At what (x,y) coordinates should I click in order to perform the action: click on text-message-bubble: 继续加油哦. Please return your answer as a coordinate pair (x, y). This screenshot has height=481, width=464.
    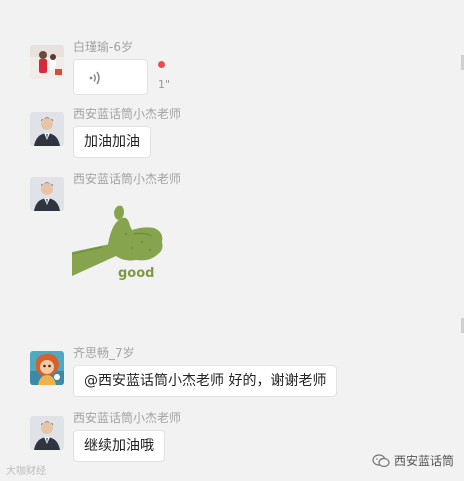
    Looking at the image, I should click on (119, 446).